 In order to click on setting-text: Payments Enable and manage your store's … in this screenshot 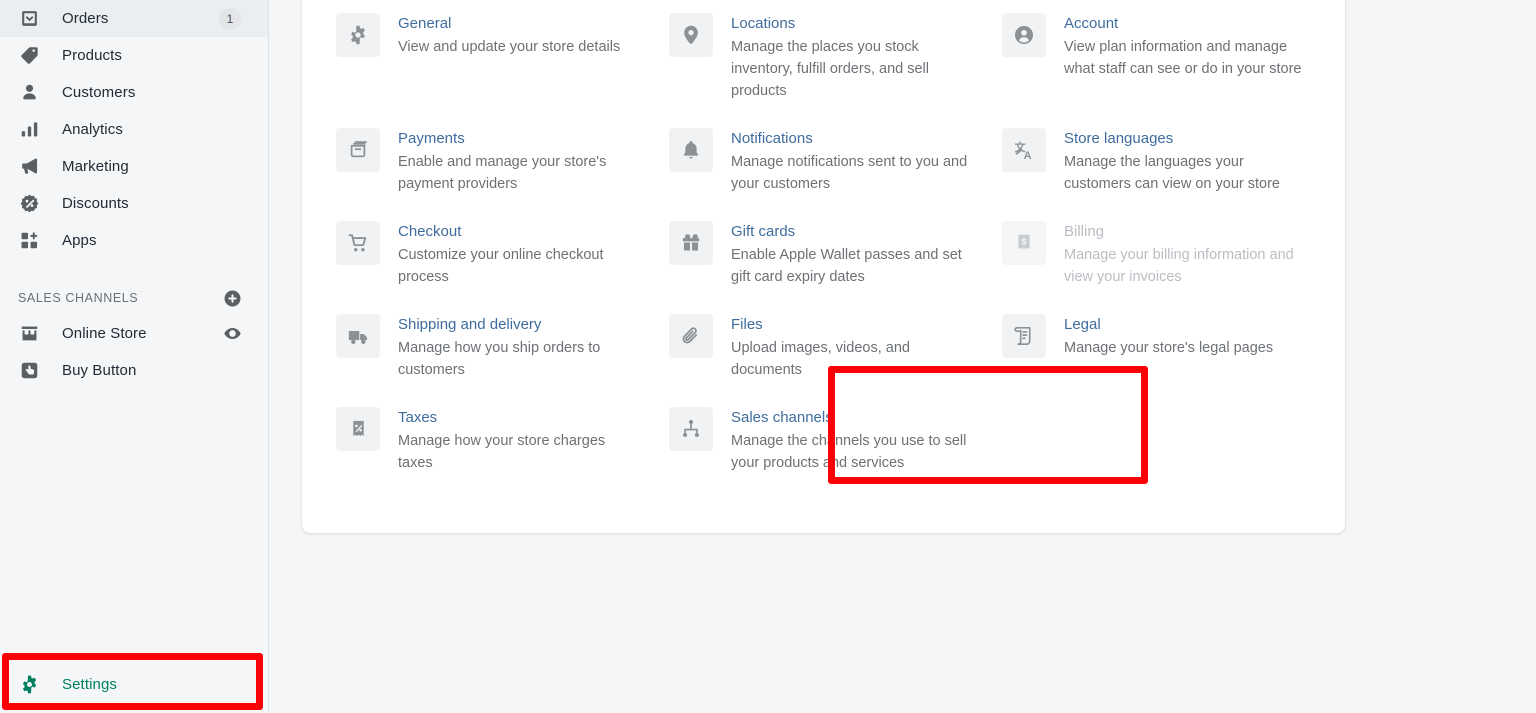, I will do `click(518, 161)`.